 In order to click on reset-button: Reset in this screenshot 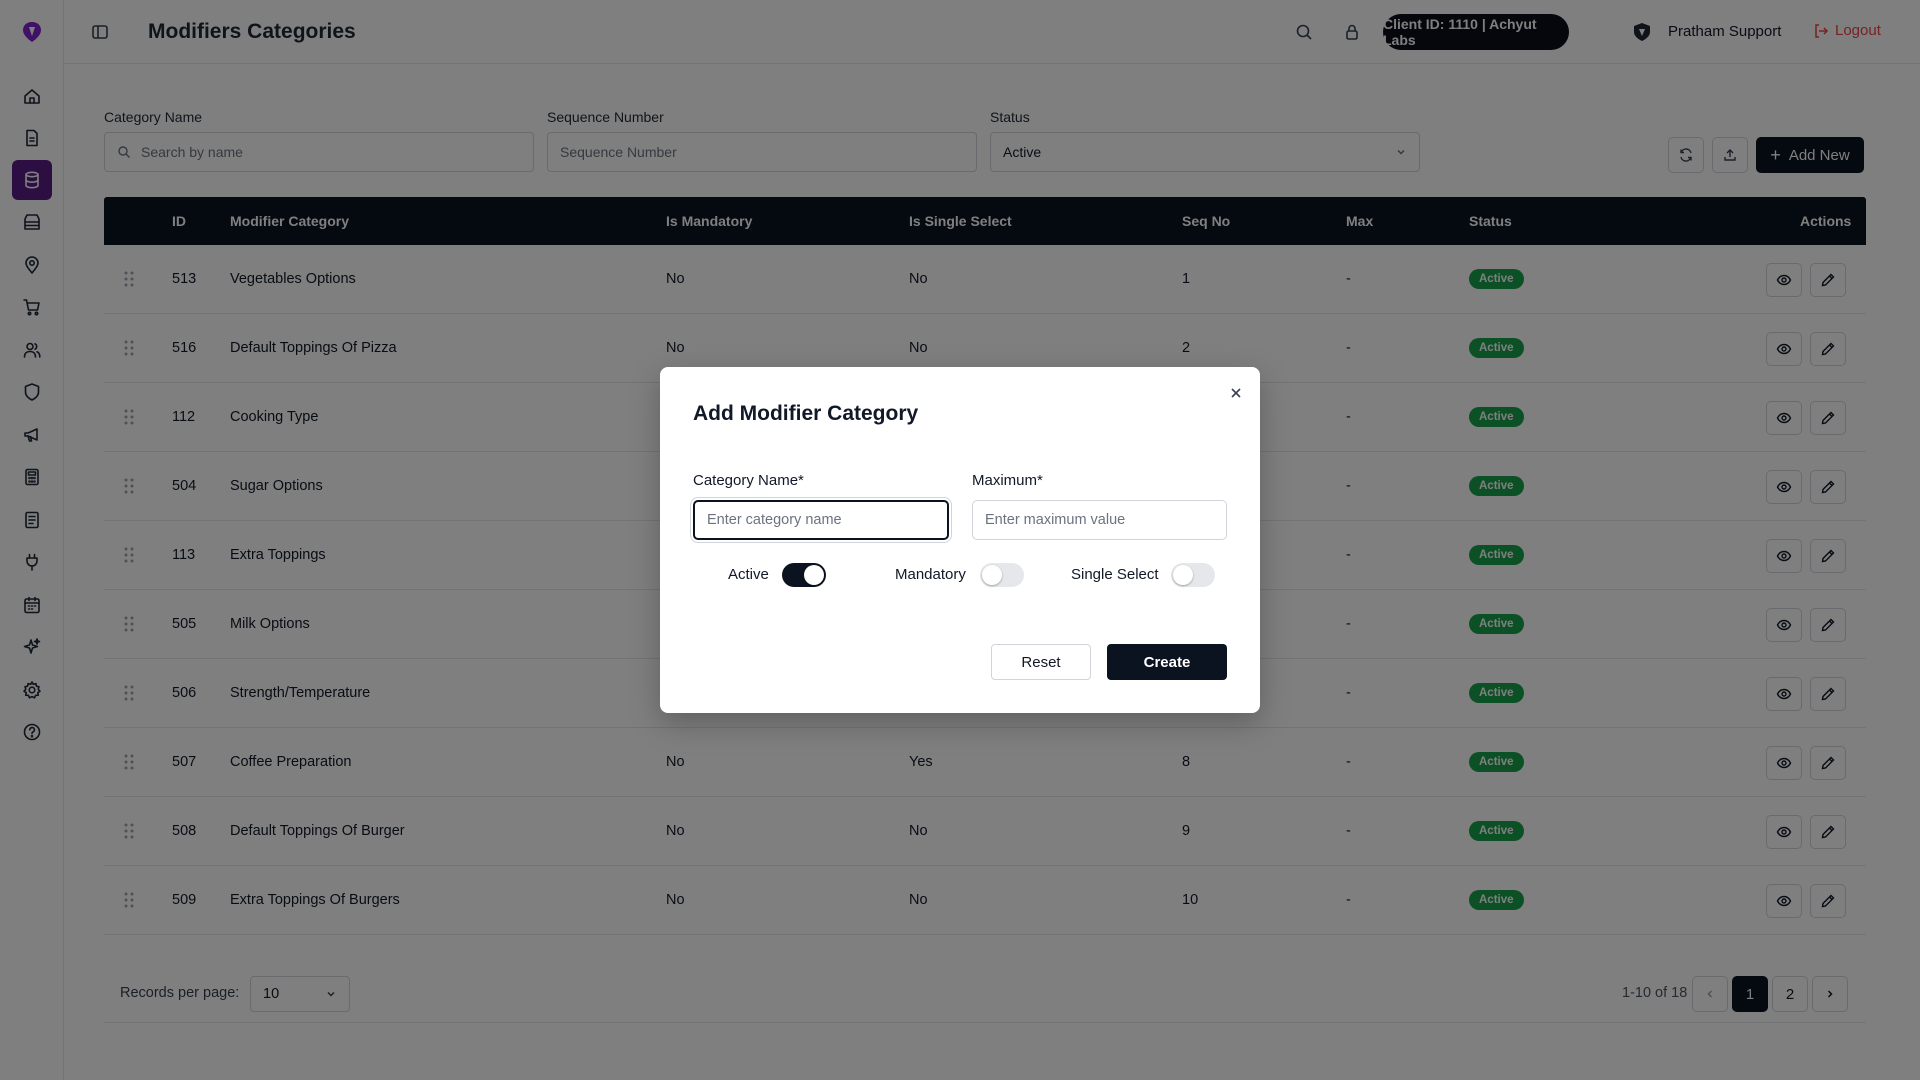, I will do `click(1041, 662)`.